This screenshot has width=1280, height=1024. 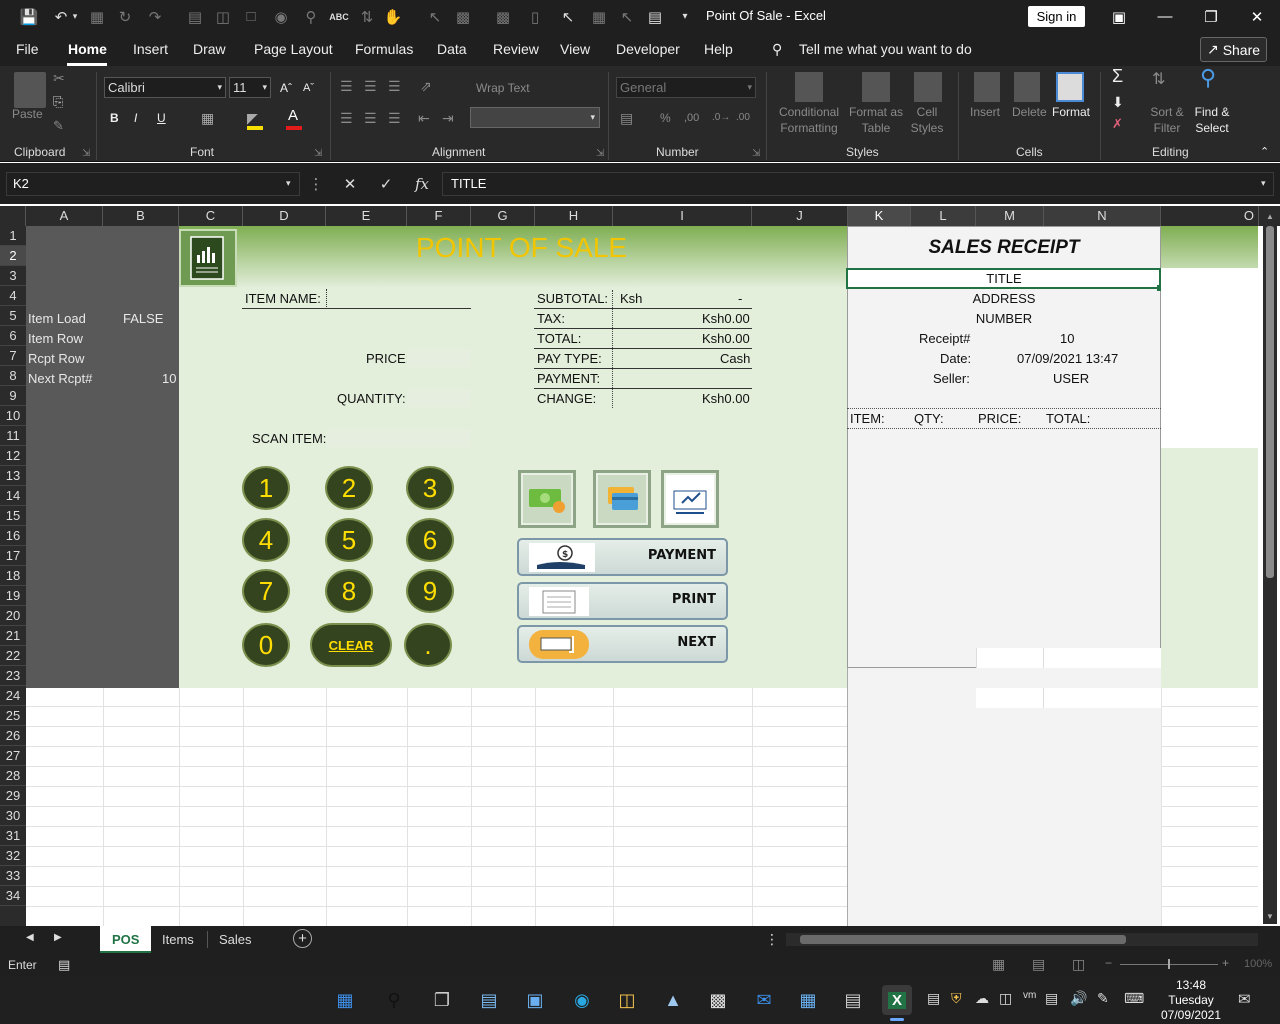 What do you see at coordinates (150, 49) in the screenshot?
I see `tab-insert: Insert` at bounding box center [150, 49].